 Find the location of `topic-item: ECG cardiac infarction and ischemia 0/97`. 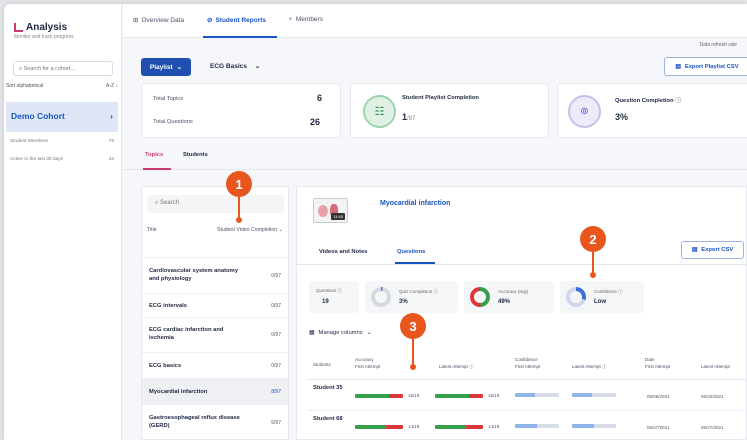

topic-item: ECG cardiac infarction and ischemia 0/97 is located at coordinates (215, 334).